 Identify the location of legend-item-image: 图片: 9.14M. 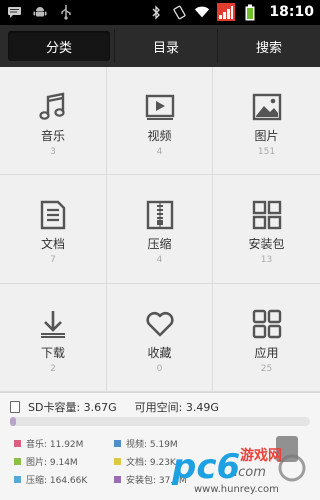
(64, 461).